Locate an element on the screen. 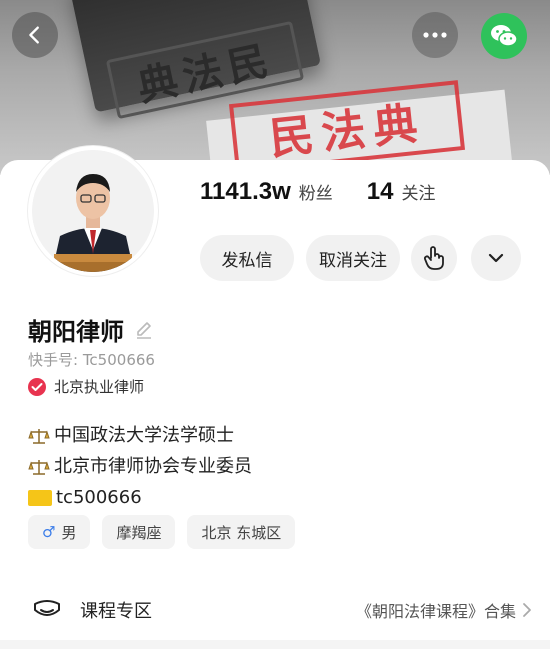 This screenshot has height=649, width=550. bio-line: 中国政法大学法学硕士 is located at coordinates (140, 435).